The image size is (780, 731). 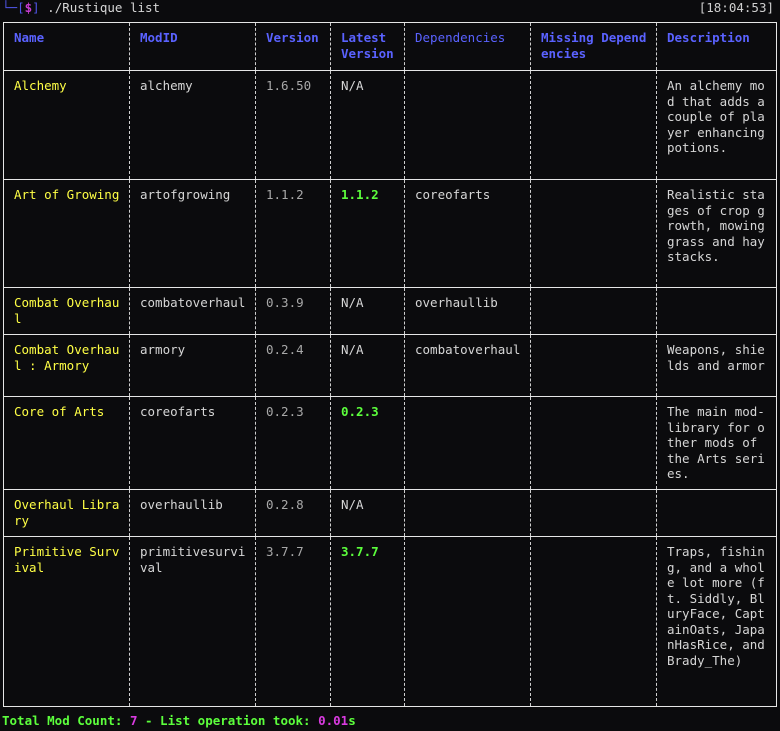 What do you see at coordinates (66, 443) in the screenshot?
I see `cell-name: Core of Arts` at bounding box center [66, 443].